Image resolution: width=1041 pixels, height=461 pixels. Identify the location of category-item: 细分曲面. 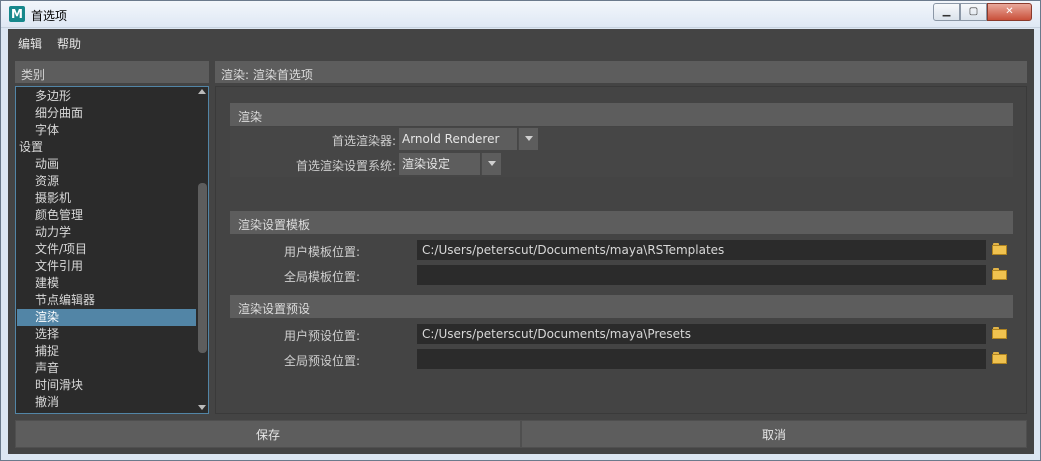
(106, 113).